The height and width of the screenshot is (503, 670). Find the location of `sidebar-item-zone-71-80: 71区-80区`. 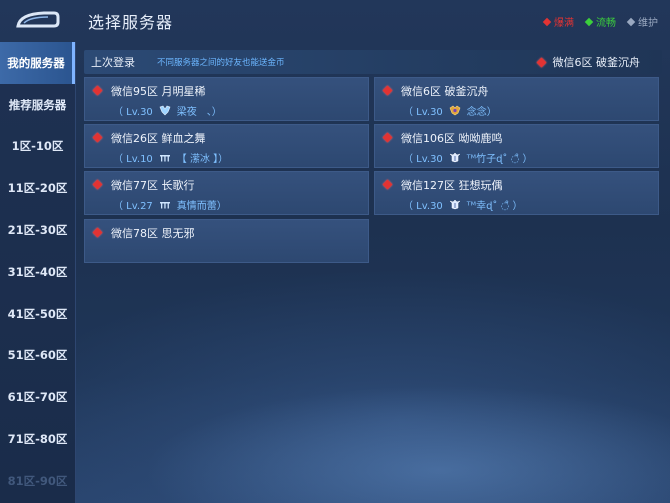

sidebar-item-zone-71-80: 71区-80区 is located at coordinates (37, 439).